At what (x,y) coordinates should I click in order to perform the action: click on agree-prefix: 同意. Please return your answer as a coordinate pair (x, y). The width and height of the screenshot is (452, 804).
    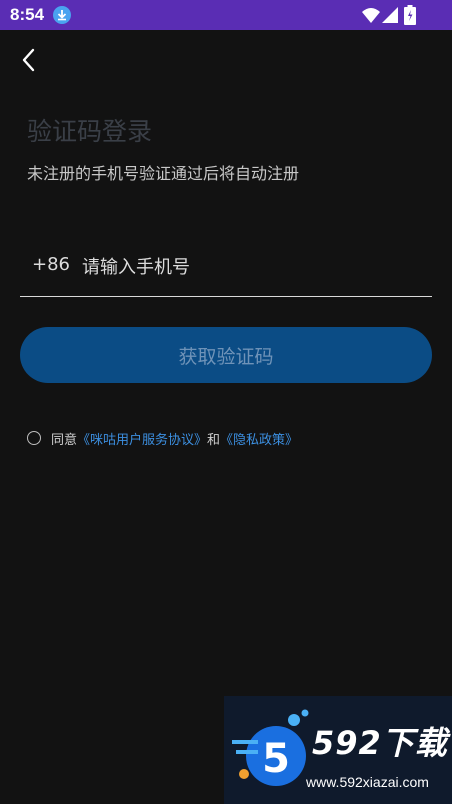
    Looking at the image, I should click on (64, 440).